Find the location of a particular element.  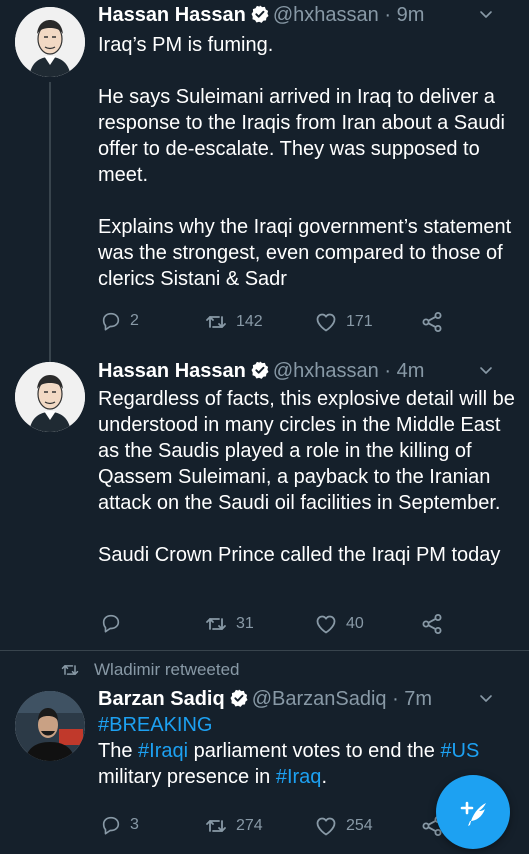

tweet-text-part: military presence in is located at coordinates (187, 777).